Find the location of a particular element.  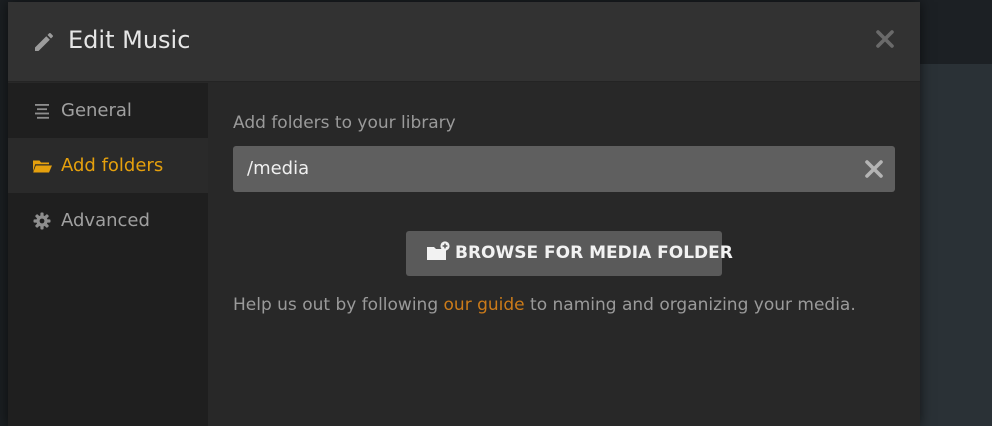

section-label: Add folders to your library is located at coordinates (344, 123).